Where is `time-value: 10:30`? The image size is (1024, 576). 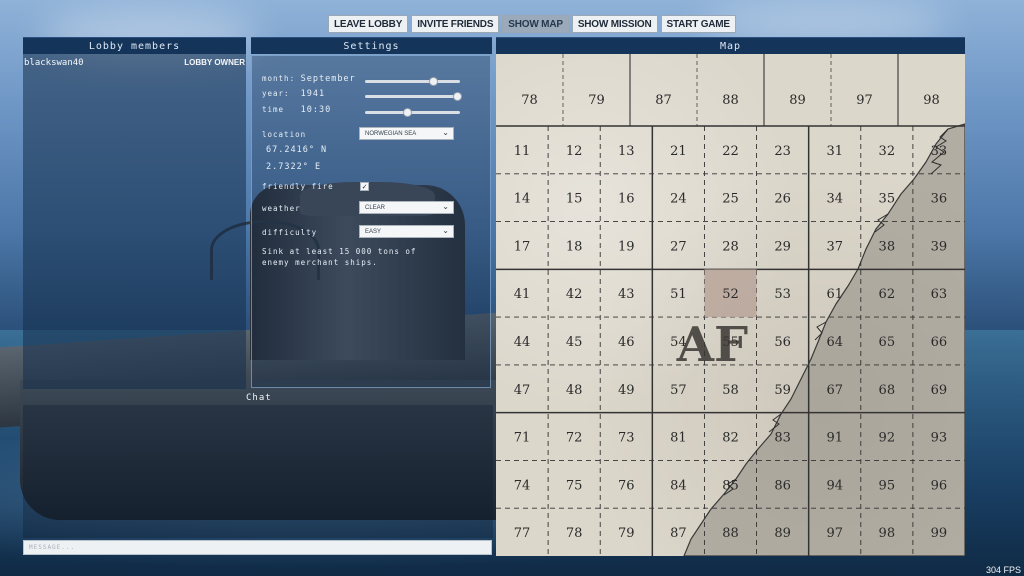
time-value: 10:30 is located at coordinates (316, 110).